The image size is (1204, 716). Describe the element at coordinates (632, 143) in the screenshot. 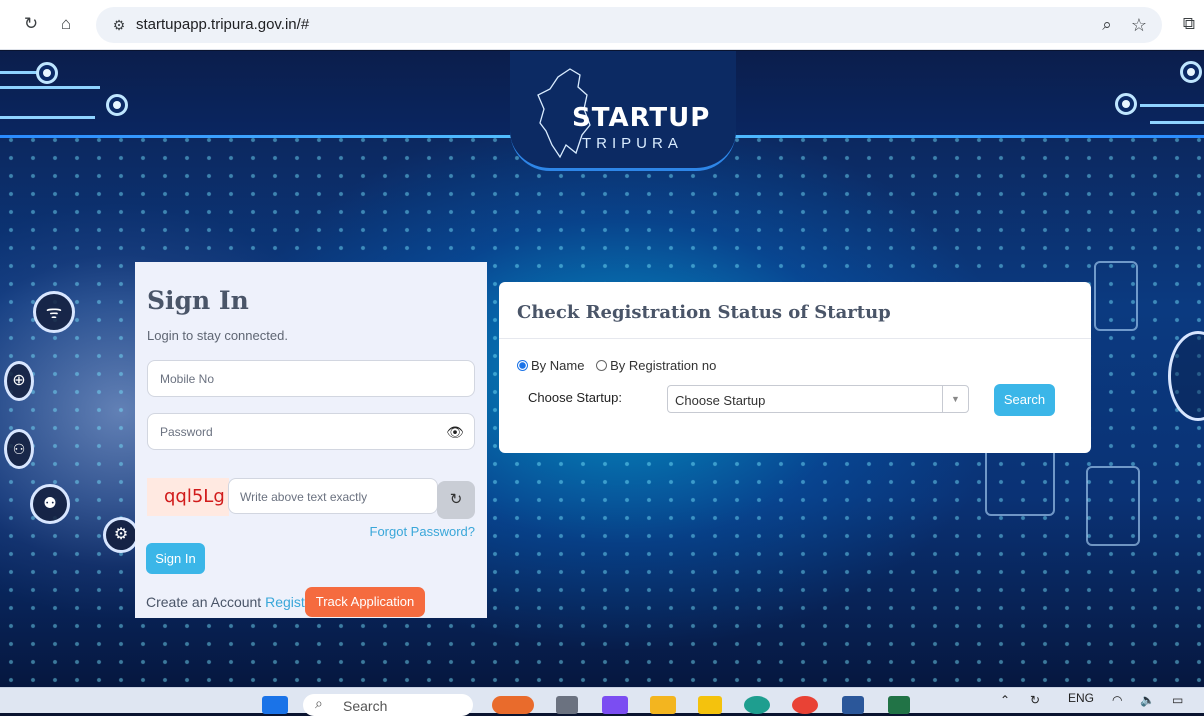

I see `logo-subtitle: TRIPURA` at that location.